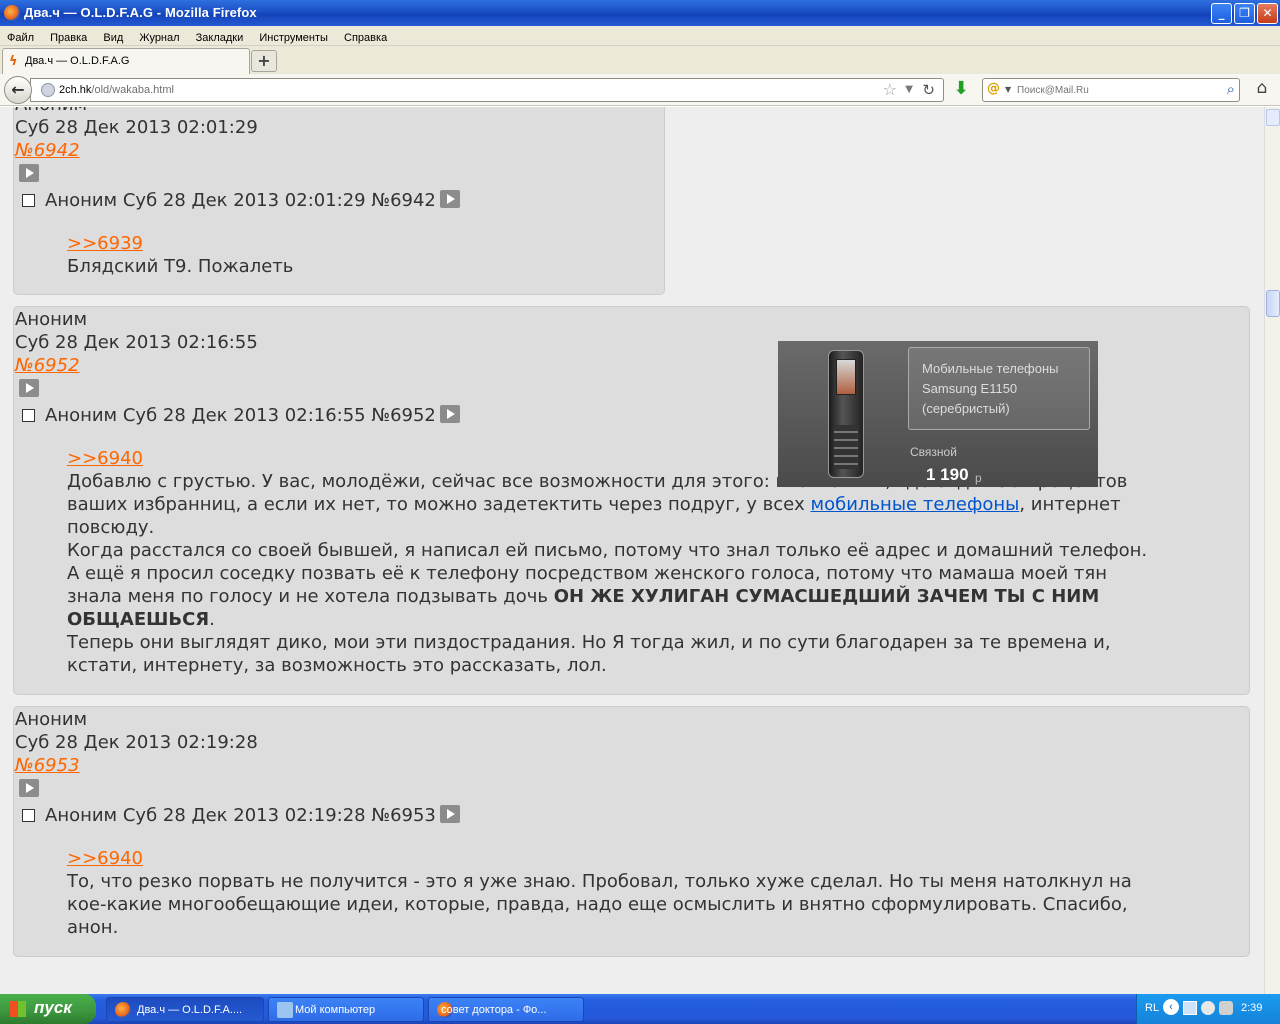 Image resolution: width=1280 pixels, height=1024 pixels. I want to click on search-engine-dropdown-icon: ▼, so click(1008, 89).